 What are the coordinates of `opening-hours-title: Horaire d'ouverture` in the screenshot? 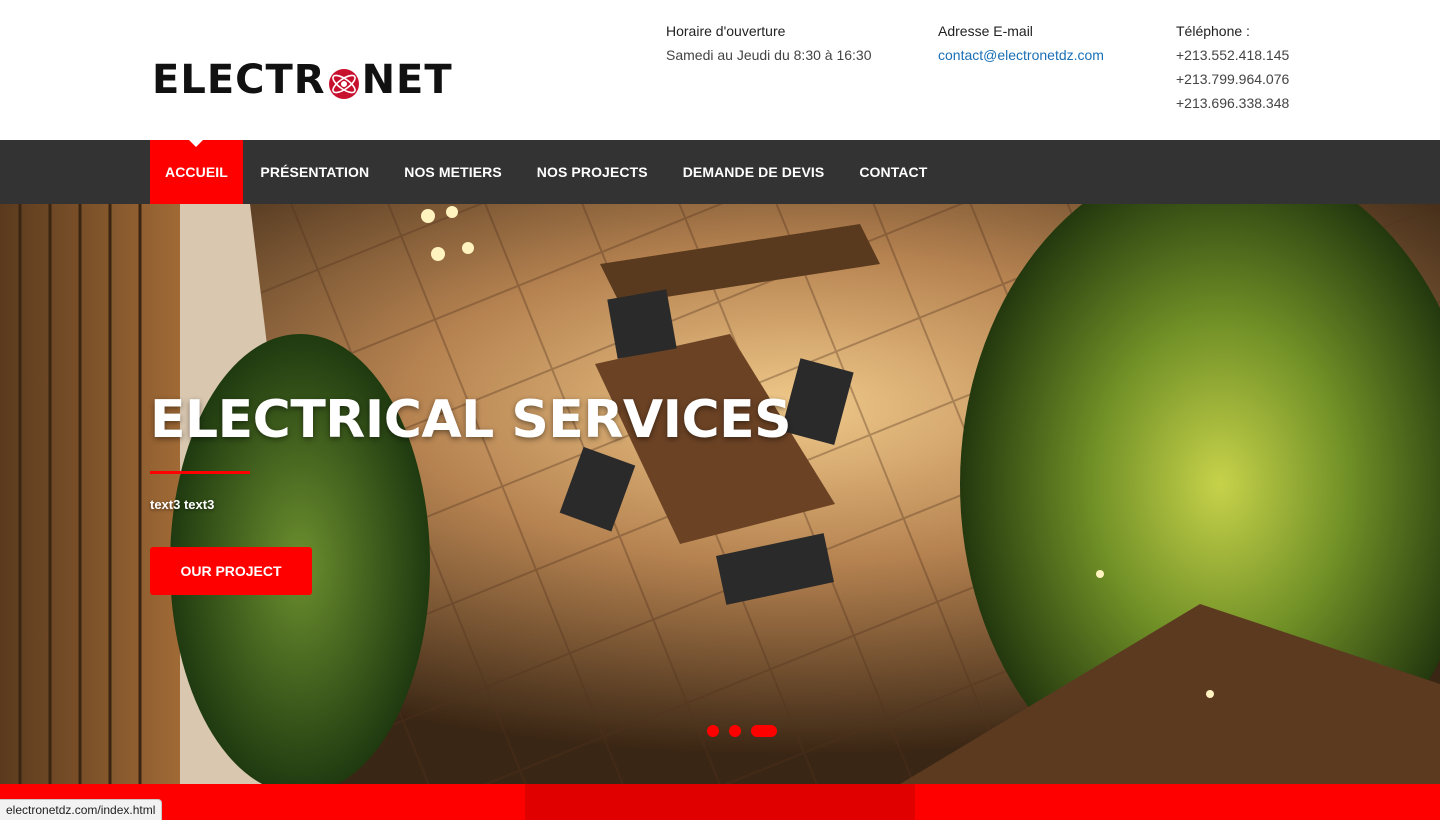 It's located at (726, 31).